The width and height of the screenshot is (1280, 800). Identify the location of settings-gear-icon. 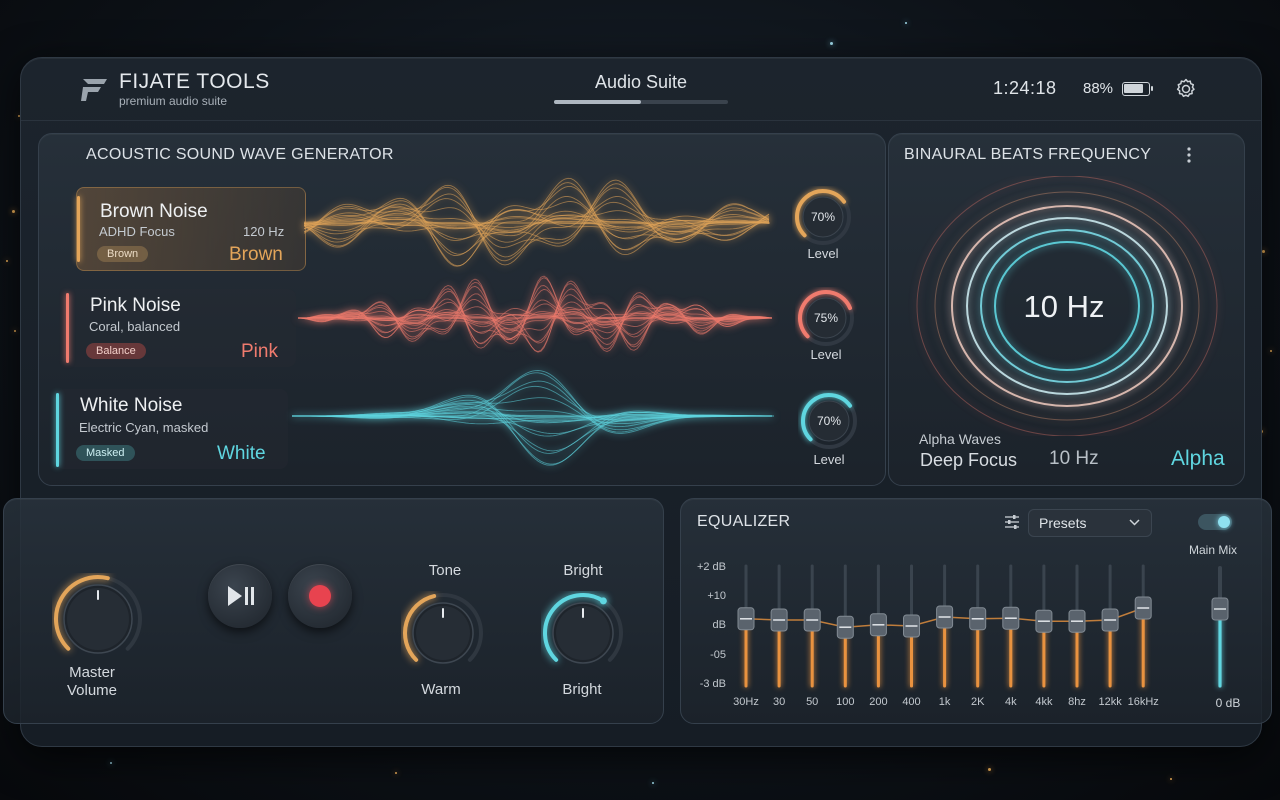
(1186, 89).